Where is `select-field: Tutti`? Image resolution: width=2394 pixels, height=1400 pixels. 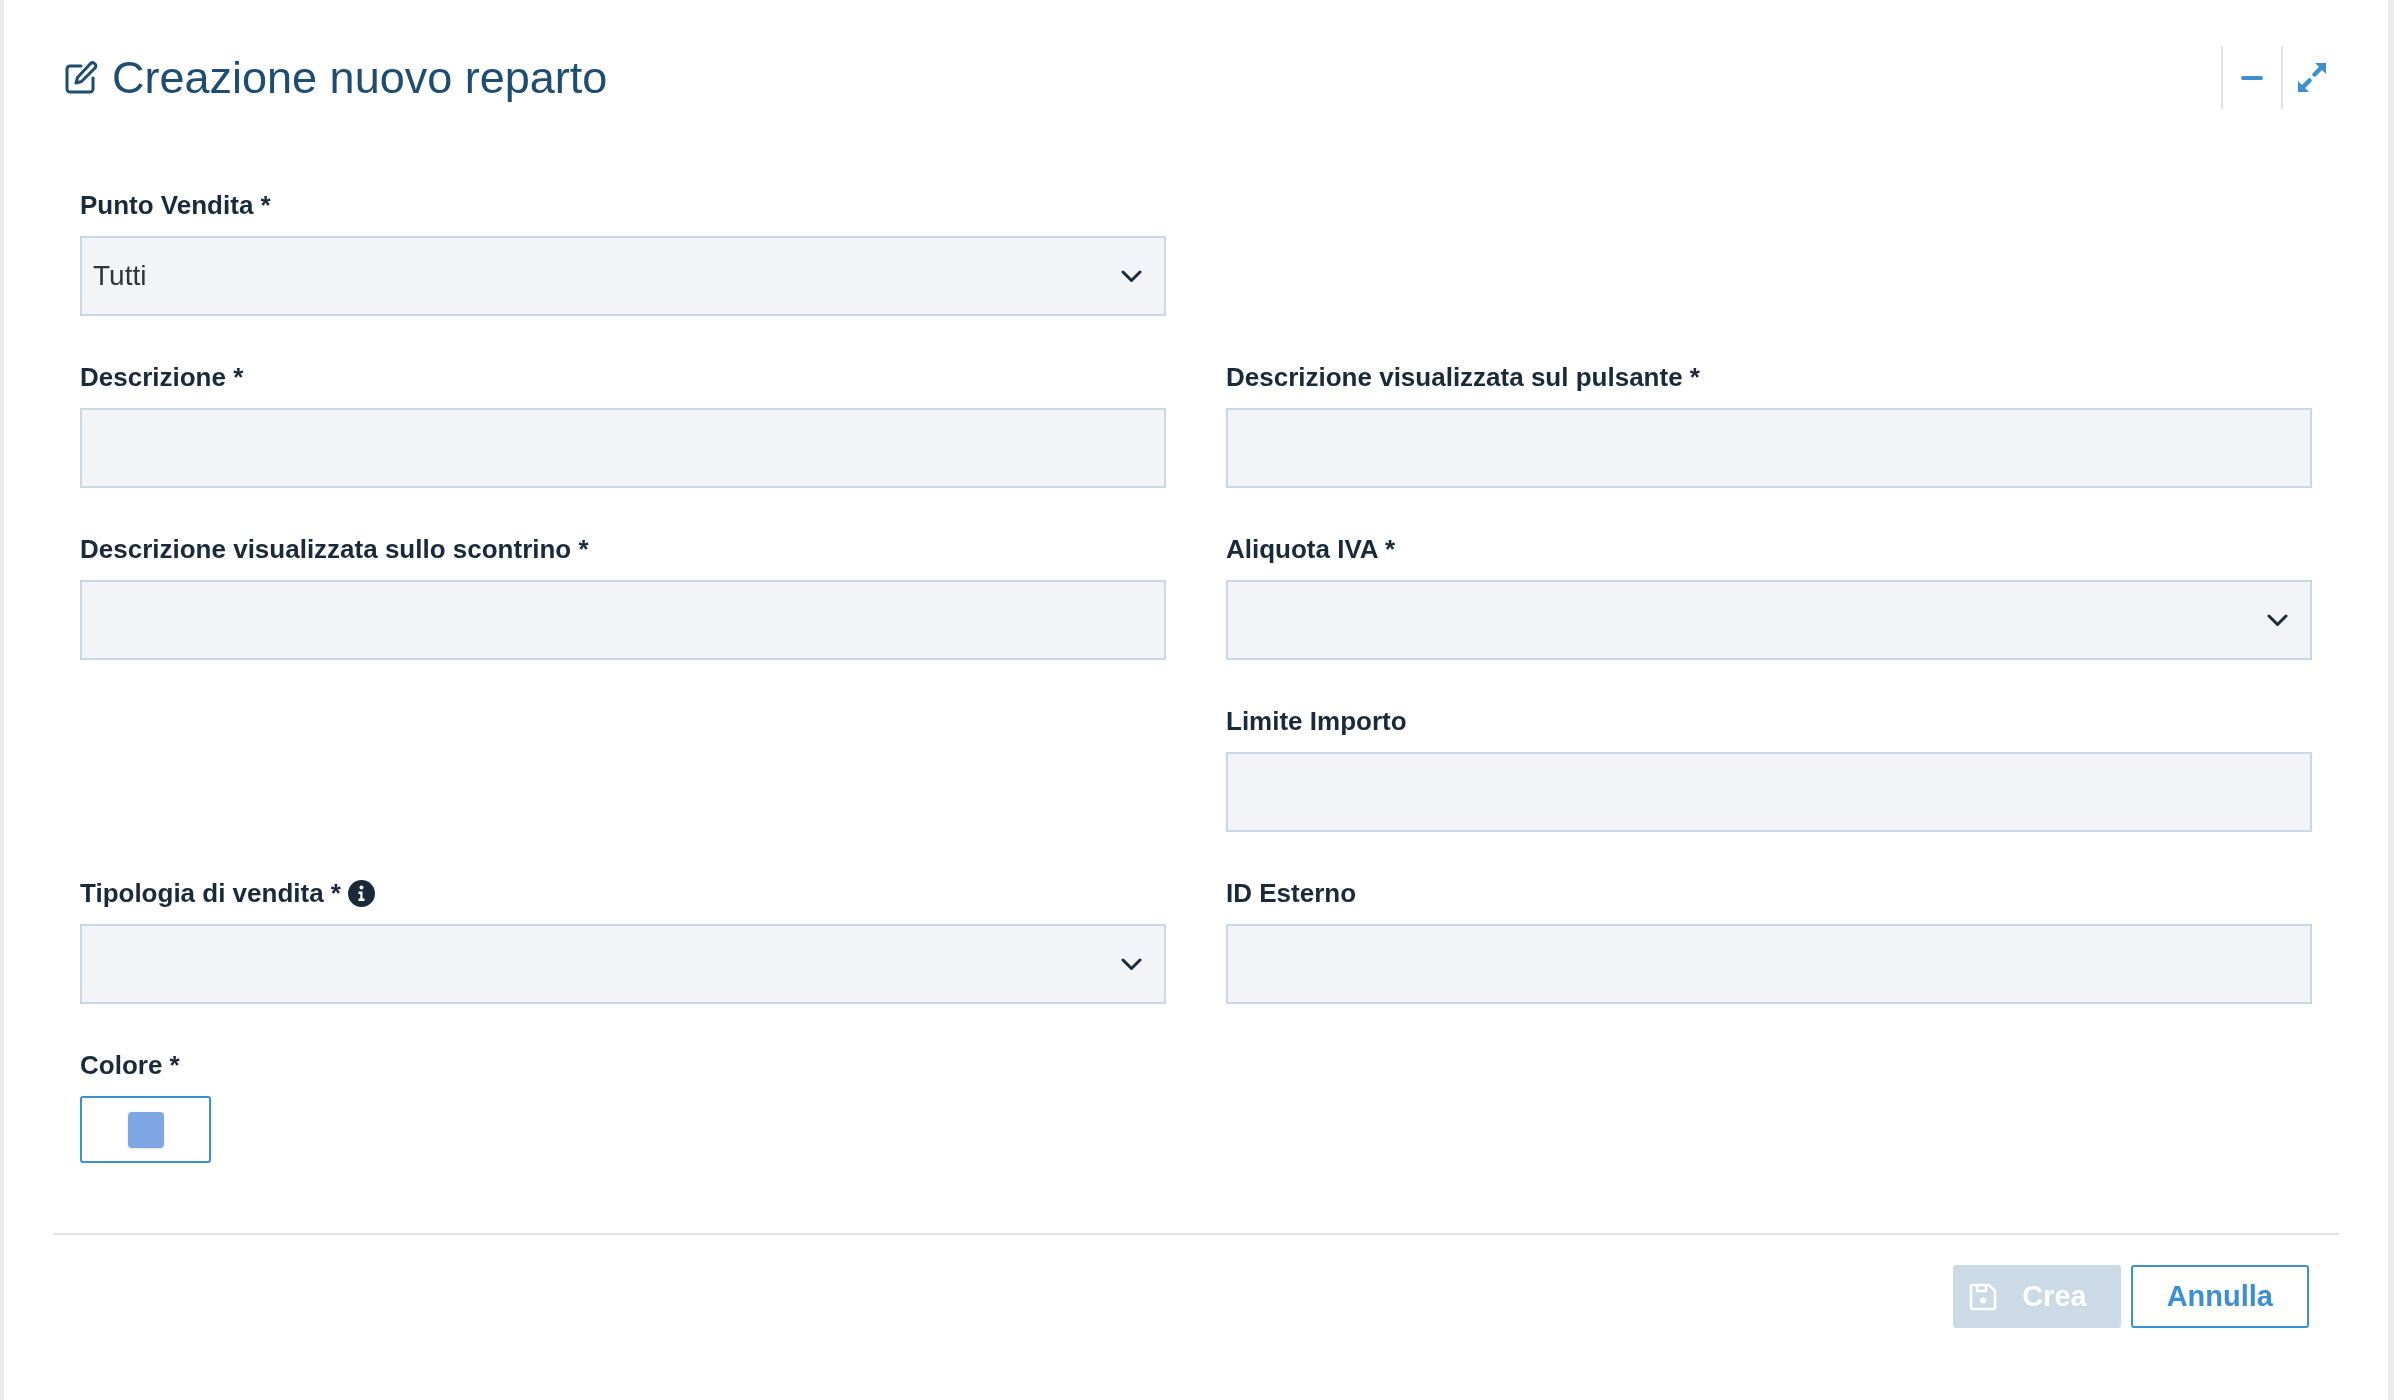 select-field: Tutti is located at coordinates (623, 276).